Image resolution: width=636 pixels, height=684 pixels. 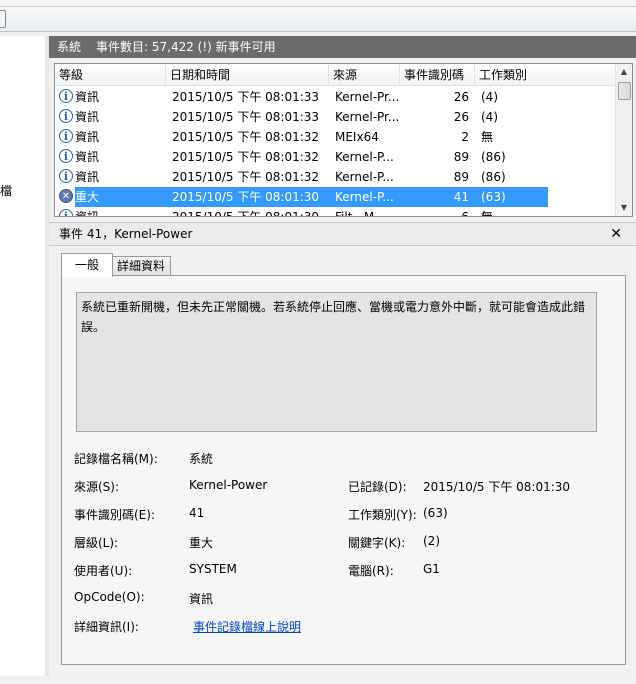 I want to click on cell-task: (63), so click(x=493, y=197).